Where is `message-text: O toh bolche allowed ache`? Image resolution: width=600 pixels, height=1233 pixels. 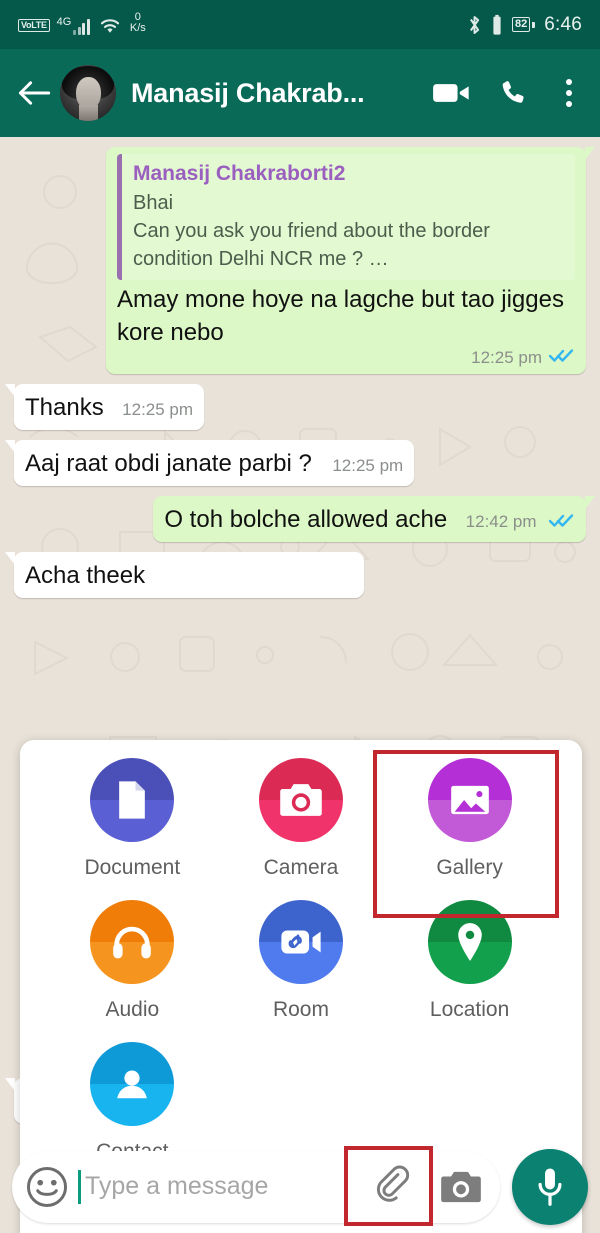 message-text: O toh bolche allowed ache is located at coordinates (306, 519).